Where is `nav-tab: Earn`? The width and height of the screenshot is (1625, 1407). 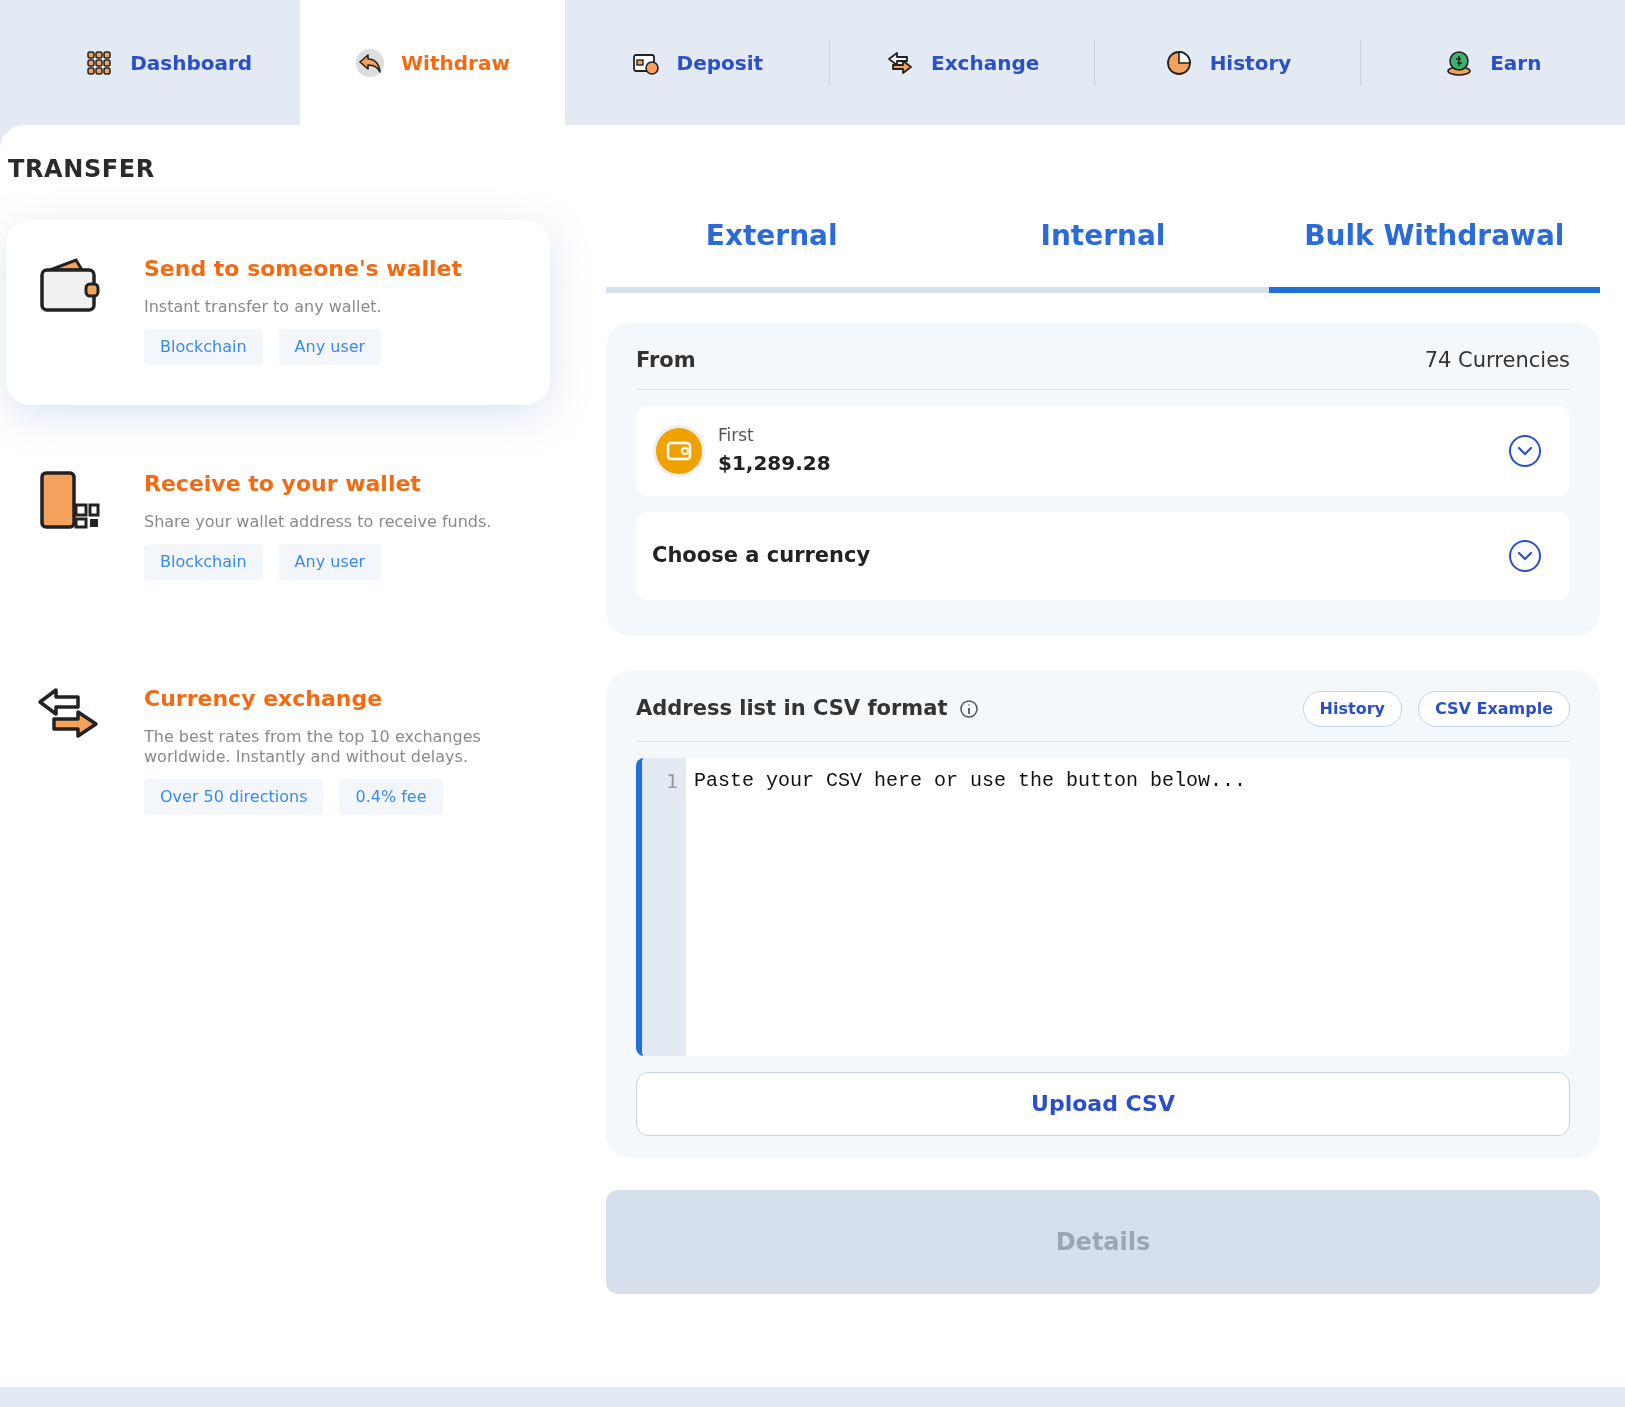 nav-tab: Earn is located at coordinates (1492, 62).